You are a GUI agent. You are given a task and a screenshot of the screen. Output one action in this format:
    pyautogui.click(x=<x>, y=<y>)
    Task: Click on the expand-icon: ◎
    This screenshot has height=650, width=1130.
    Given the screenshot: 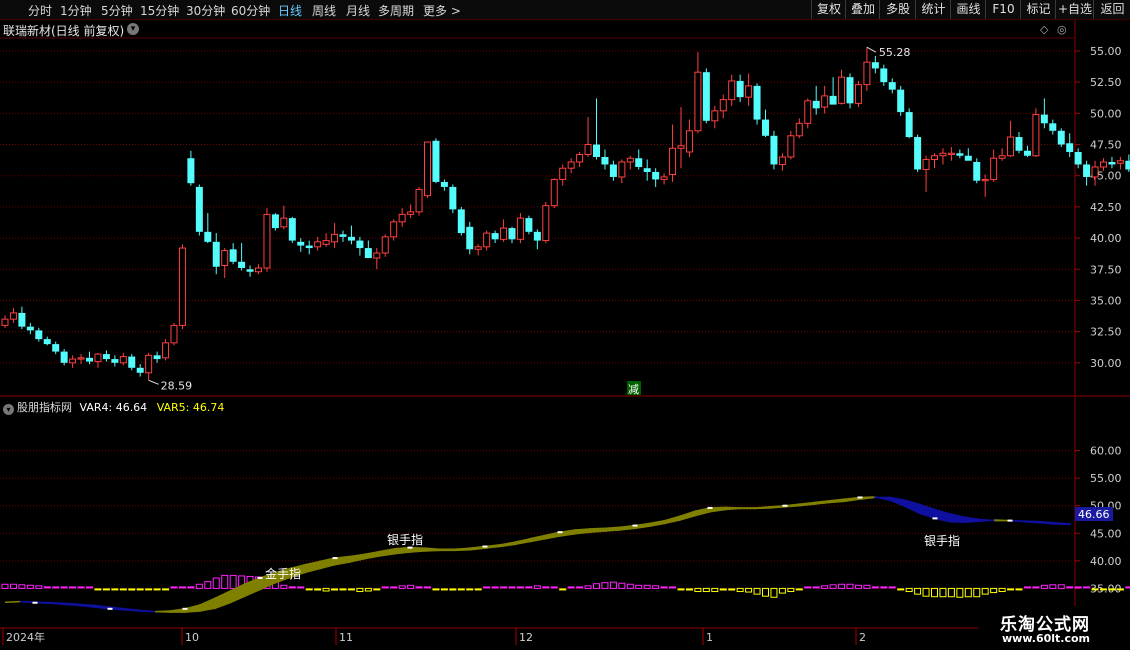 What is the action you would take?
    pyautogui.click(x=1062, y=29)
    